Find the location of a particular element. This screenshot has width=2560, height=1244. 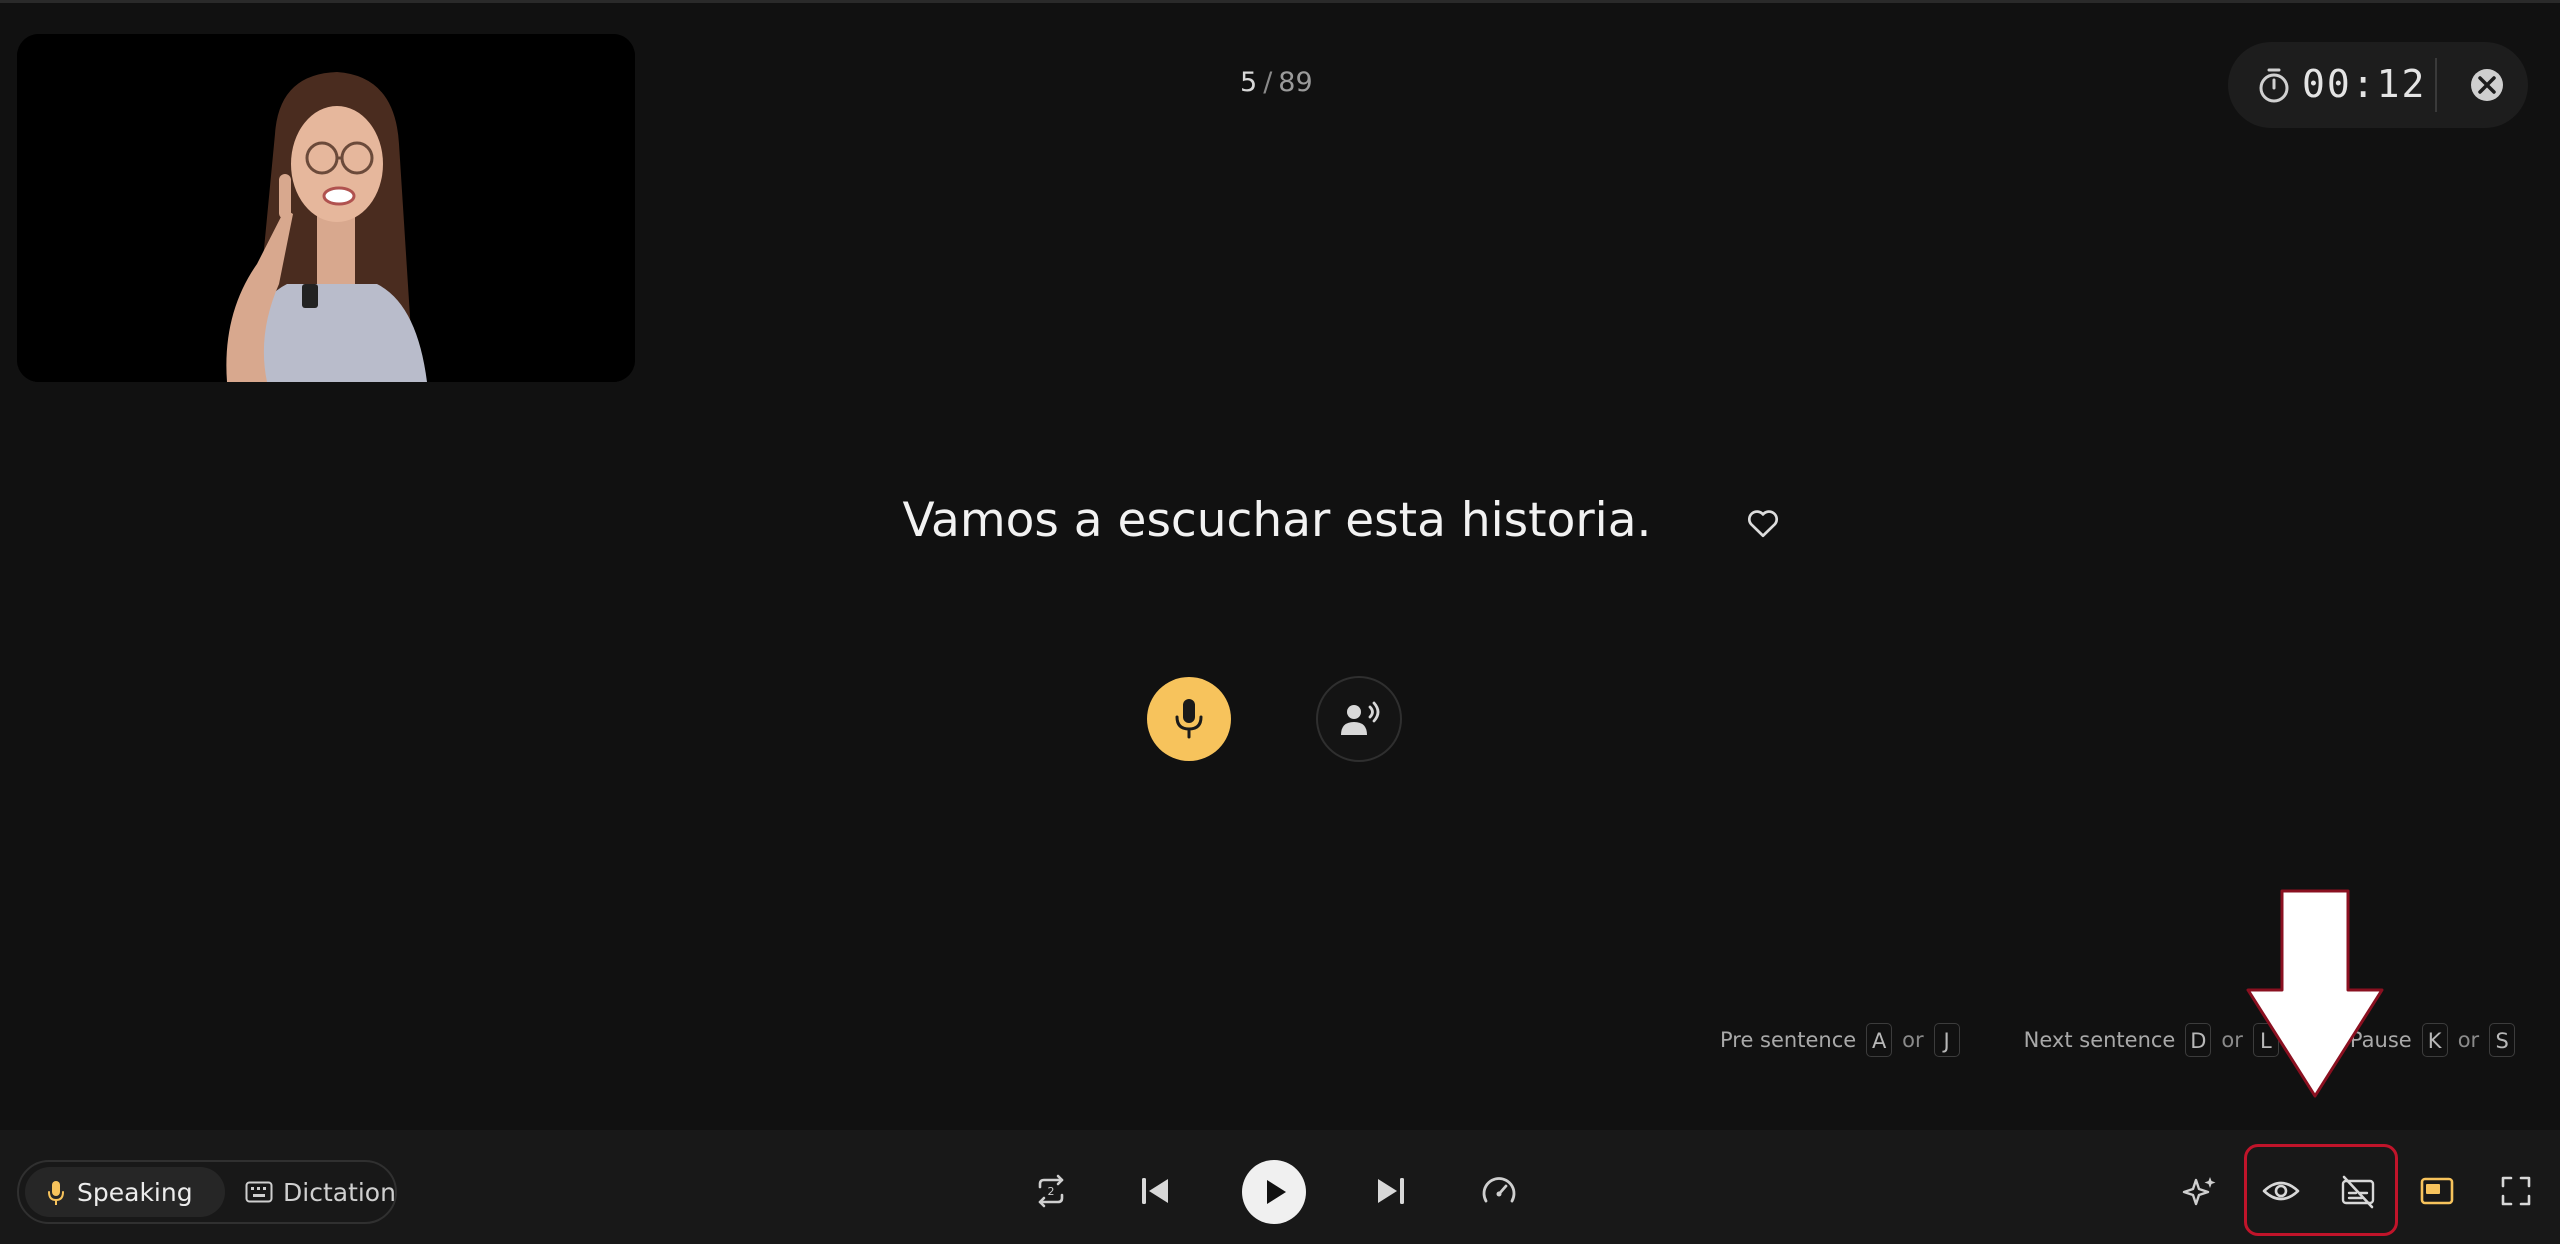

repeat-icon: 2 is located at coordinates (1051, 1191).